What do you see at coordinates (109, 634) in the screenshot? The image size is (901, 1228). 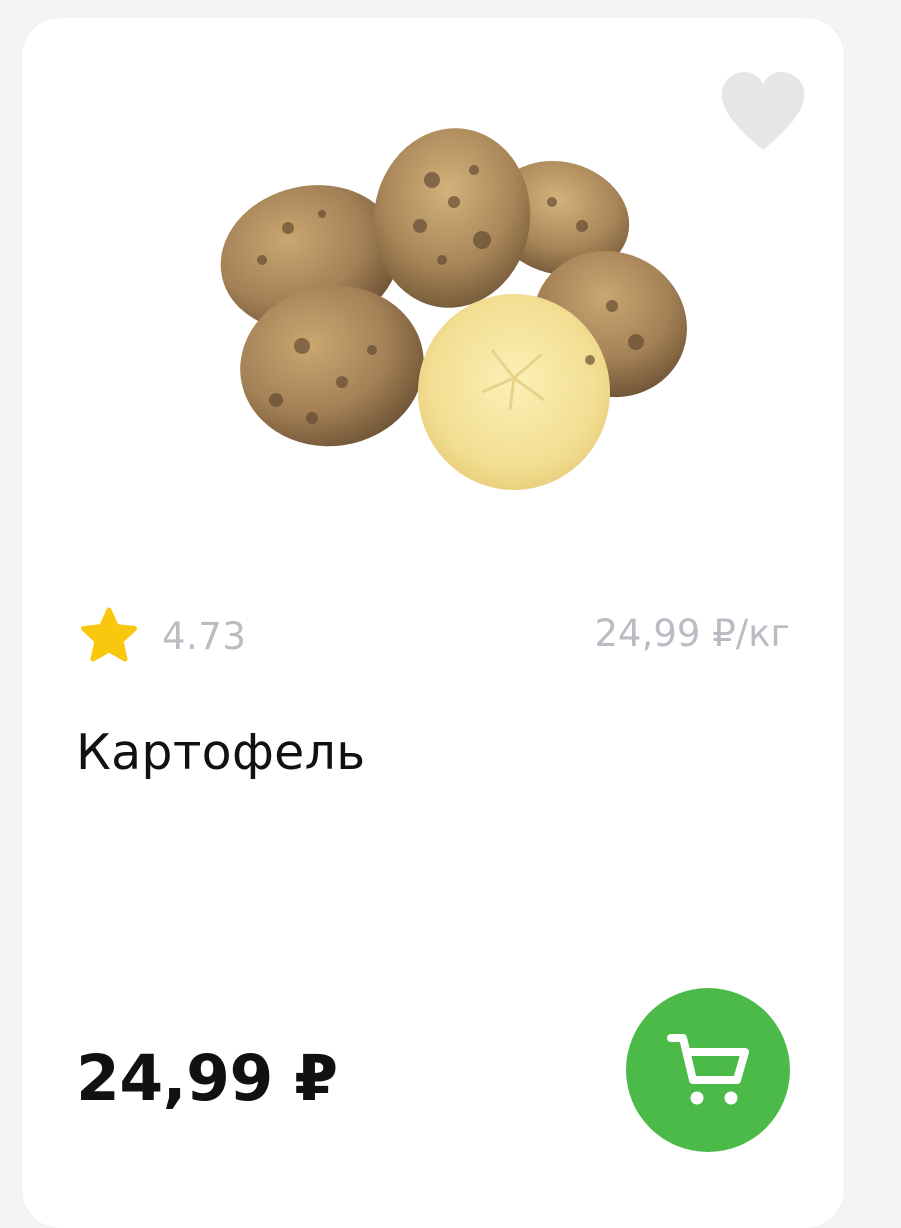 I see `star-icon` at bounding box center [109, 634].